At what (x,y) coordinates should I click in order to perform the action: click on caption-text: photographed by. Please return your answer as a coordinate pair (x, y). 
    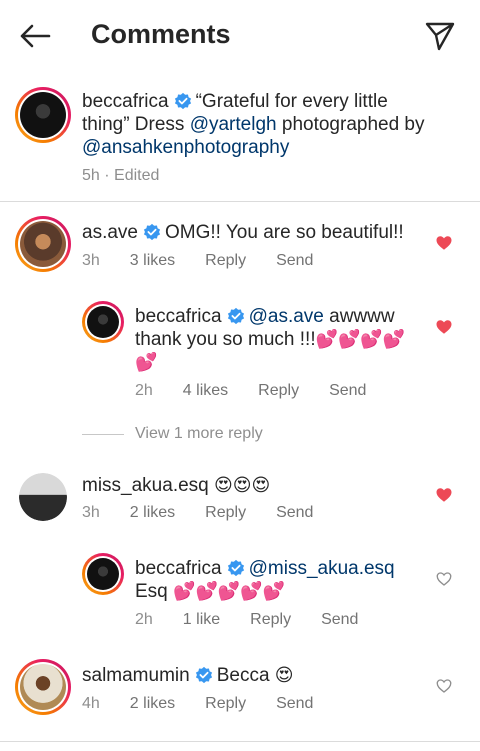
    Looking at the image, I should click on (350, 124).